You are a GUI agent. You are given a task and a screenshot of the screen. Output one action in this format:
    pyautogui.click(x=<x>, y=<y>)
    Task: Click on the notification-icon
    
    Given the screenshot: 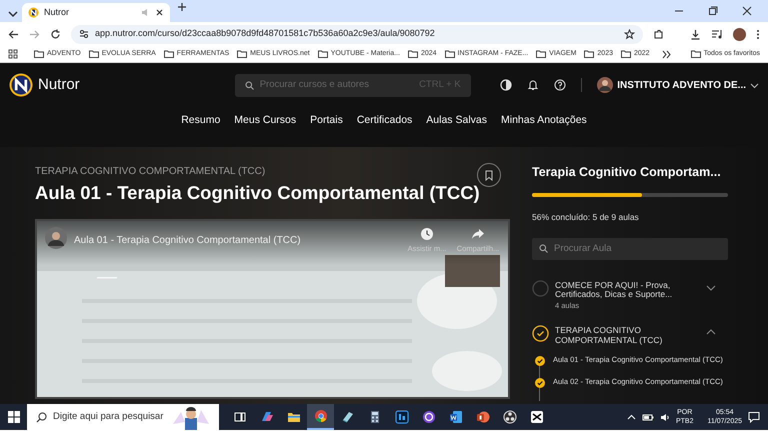 What is the action you would take?
    pyautogui.click(x=533, y=85)
    